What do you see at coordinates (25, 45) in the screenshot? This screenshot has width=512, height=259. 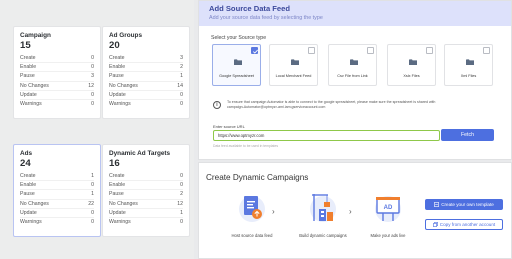 I see `card-total: 15` at bounding box center [25, 45].